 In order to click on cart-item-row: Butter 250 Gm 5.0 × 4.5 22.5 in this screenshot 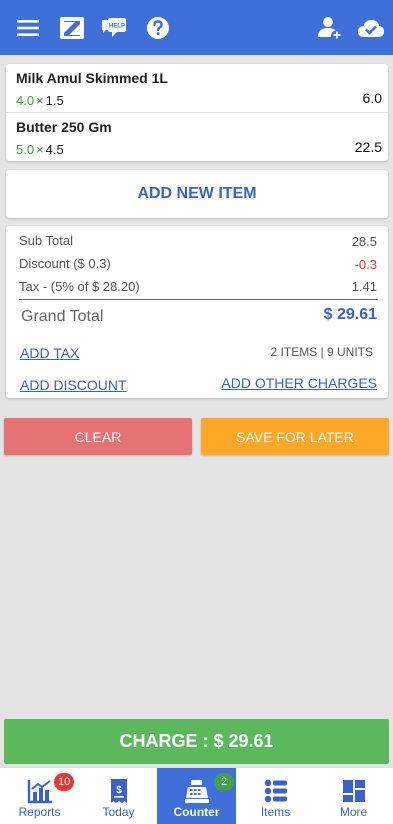, I will do `click(197, 137)`.